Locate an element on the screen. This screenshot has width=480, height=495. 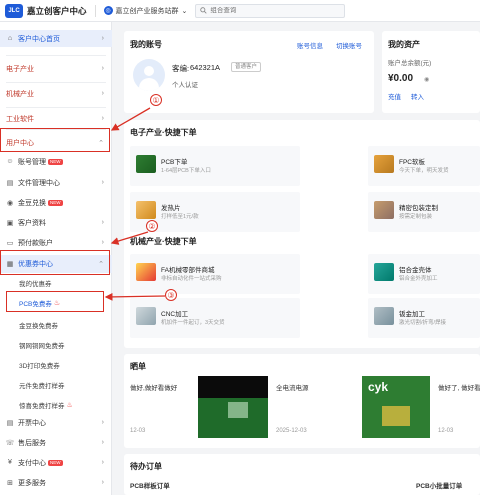
annotation-marker-2: ② is located at coordinates (152, 226).